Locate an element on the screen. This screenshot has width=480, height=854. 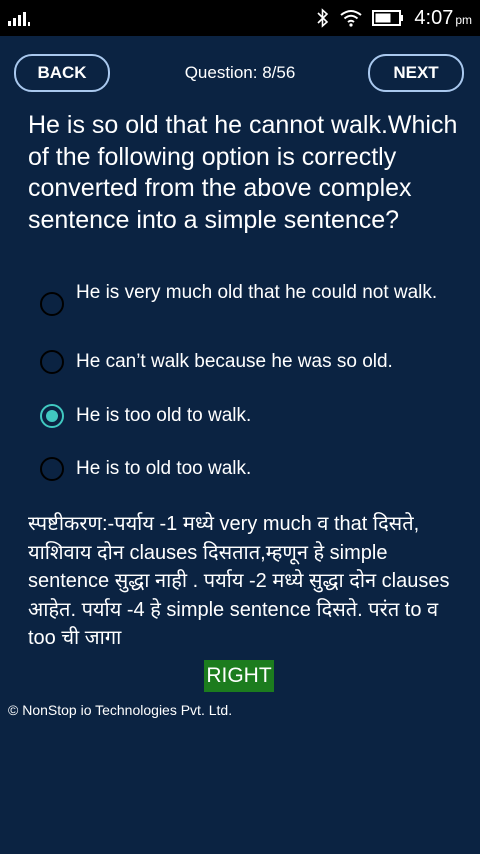
copyright-footer: © NonStop io Technologies Pvt. Ltd. is located at coordinates (120, 710).